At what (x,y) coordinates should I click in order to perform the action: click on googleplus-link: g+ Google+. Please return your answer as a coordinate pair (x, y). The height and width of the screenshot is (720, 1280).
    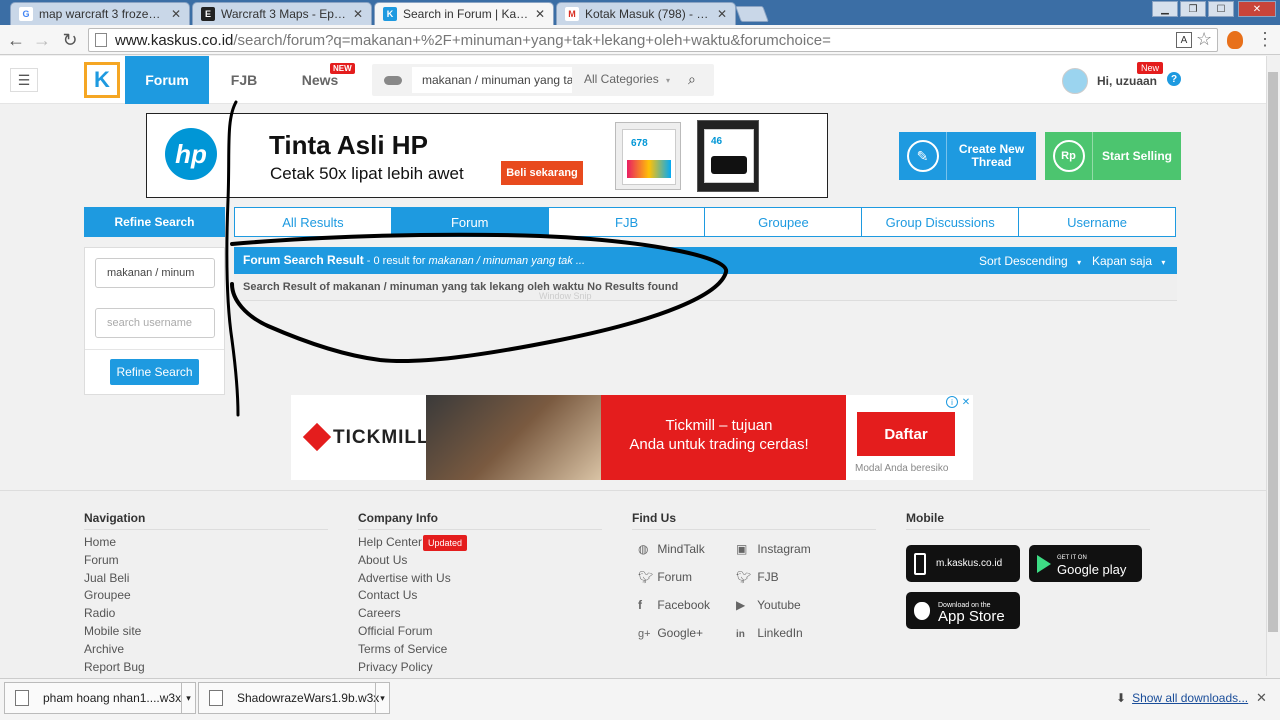
    Looking at the image, I should click on (674, 633).